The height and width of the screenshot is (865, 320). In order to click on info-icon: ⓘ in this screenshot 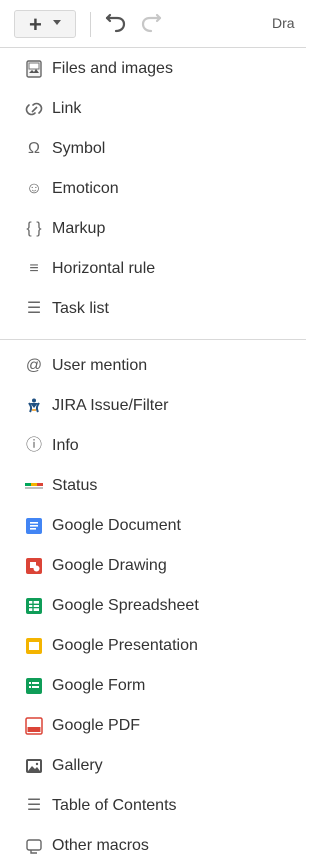, I will do `click(33, 445)`.